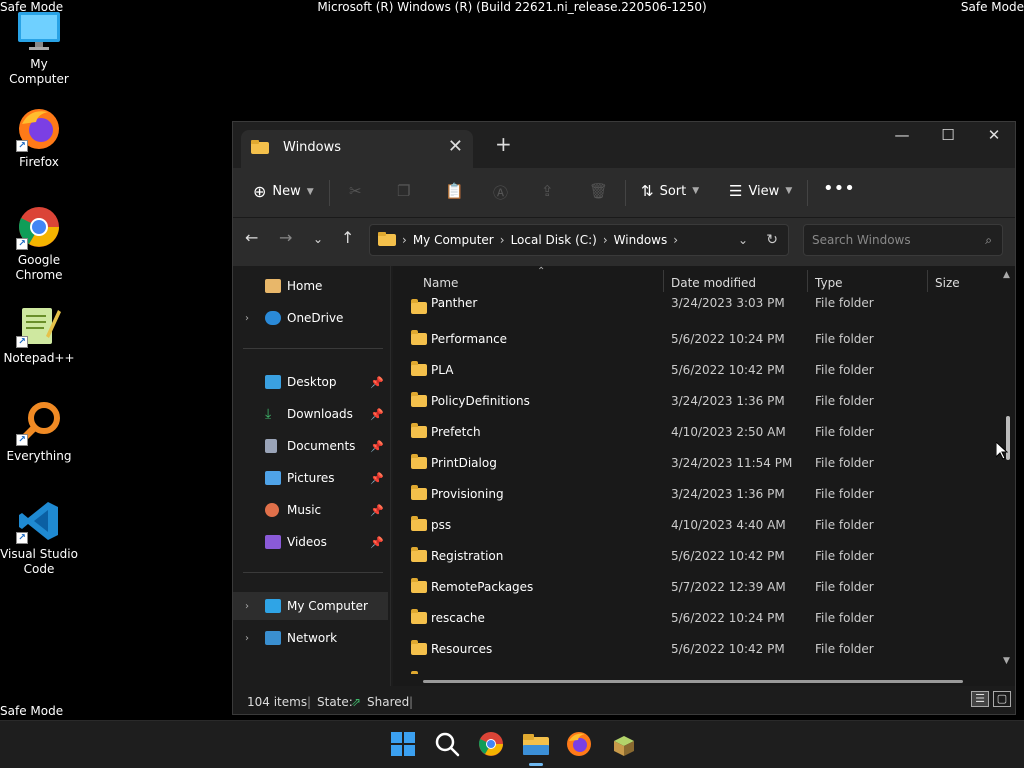 The image size is (1024, 768). What do you see at coordinates (39, 334) in the screenshot?
I see `desktop-icon-notepadpp: ↗ Notepad++` at bounding box center [39, 334].